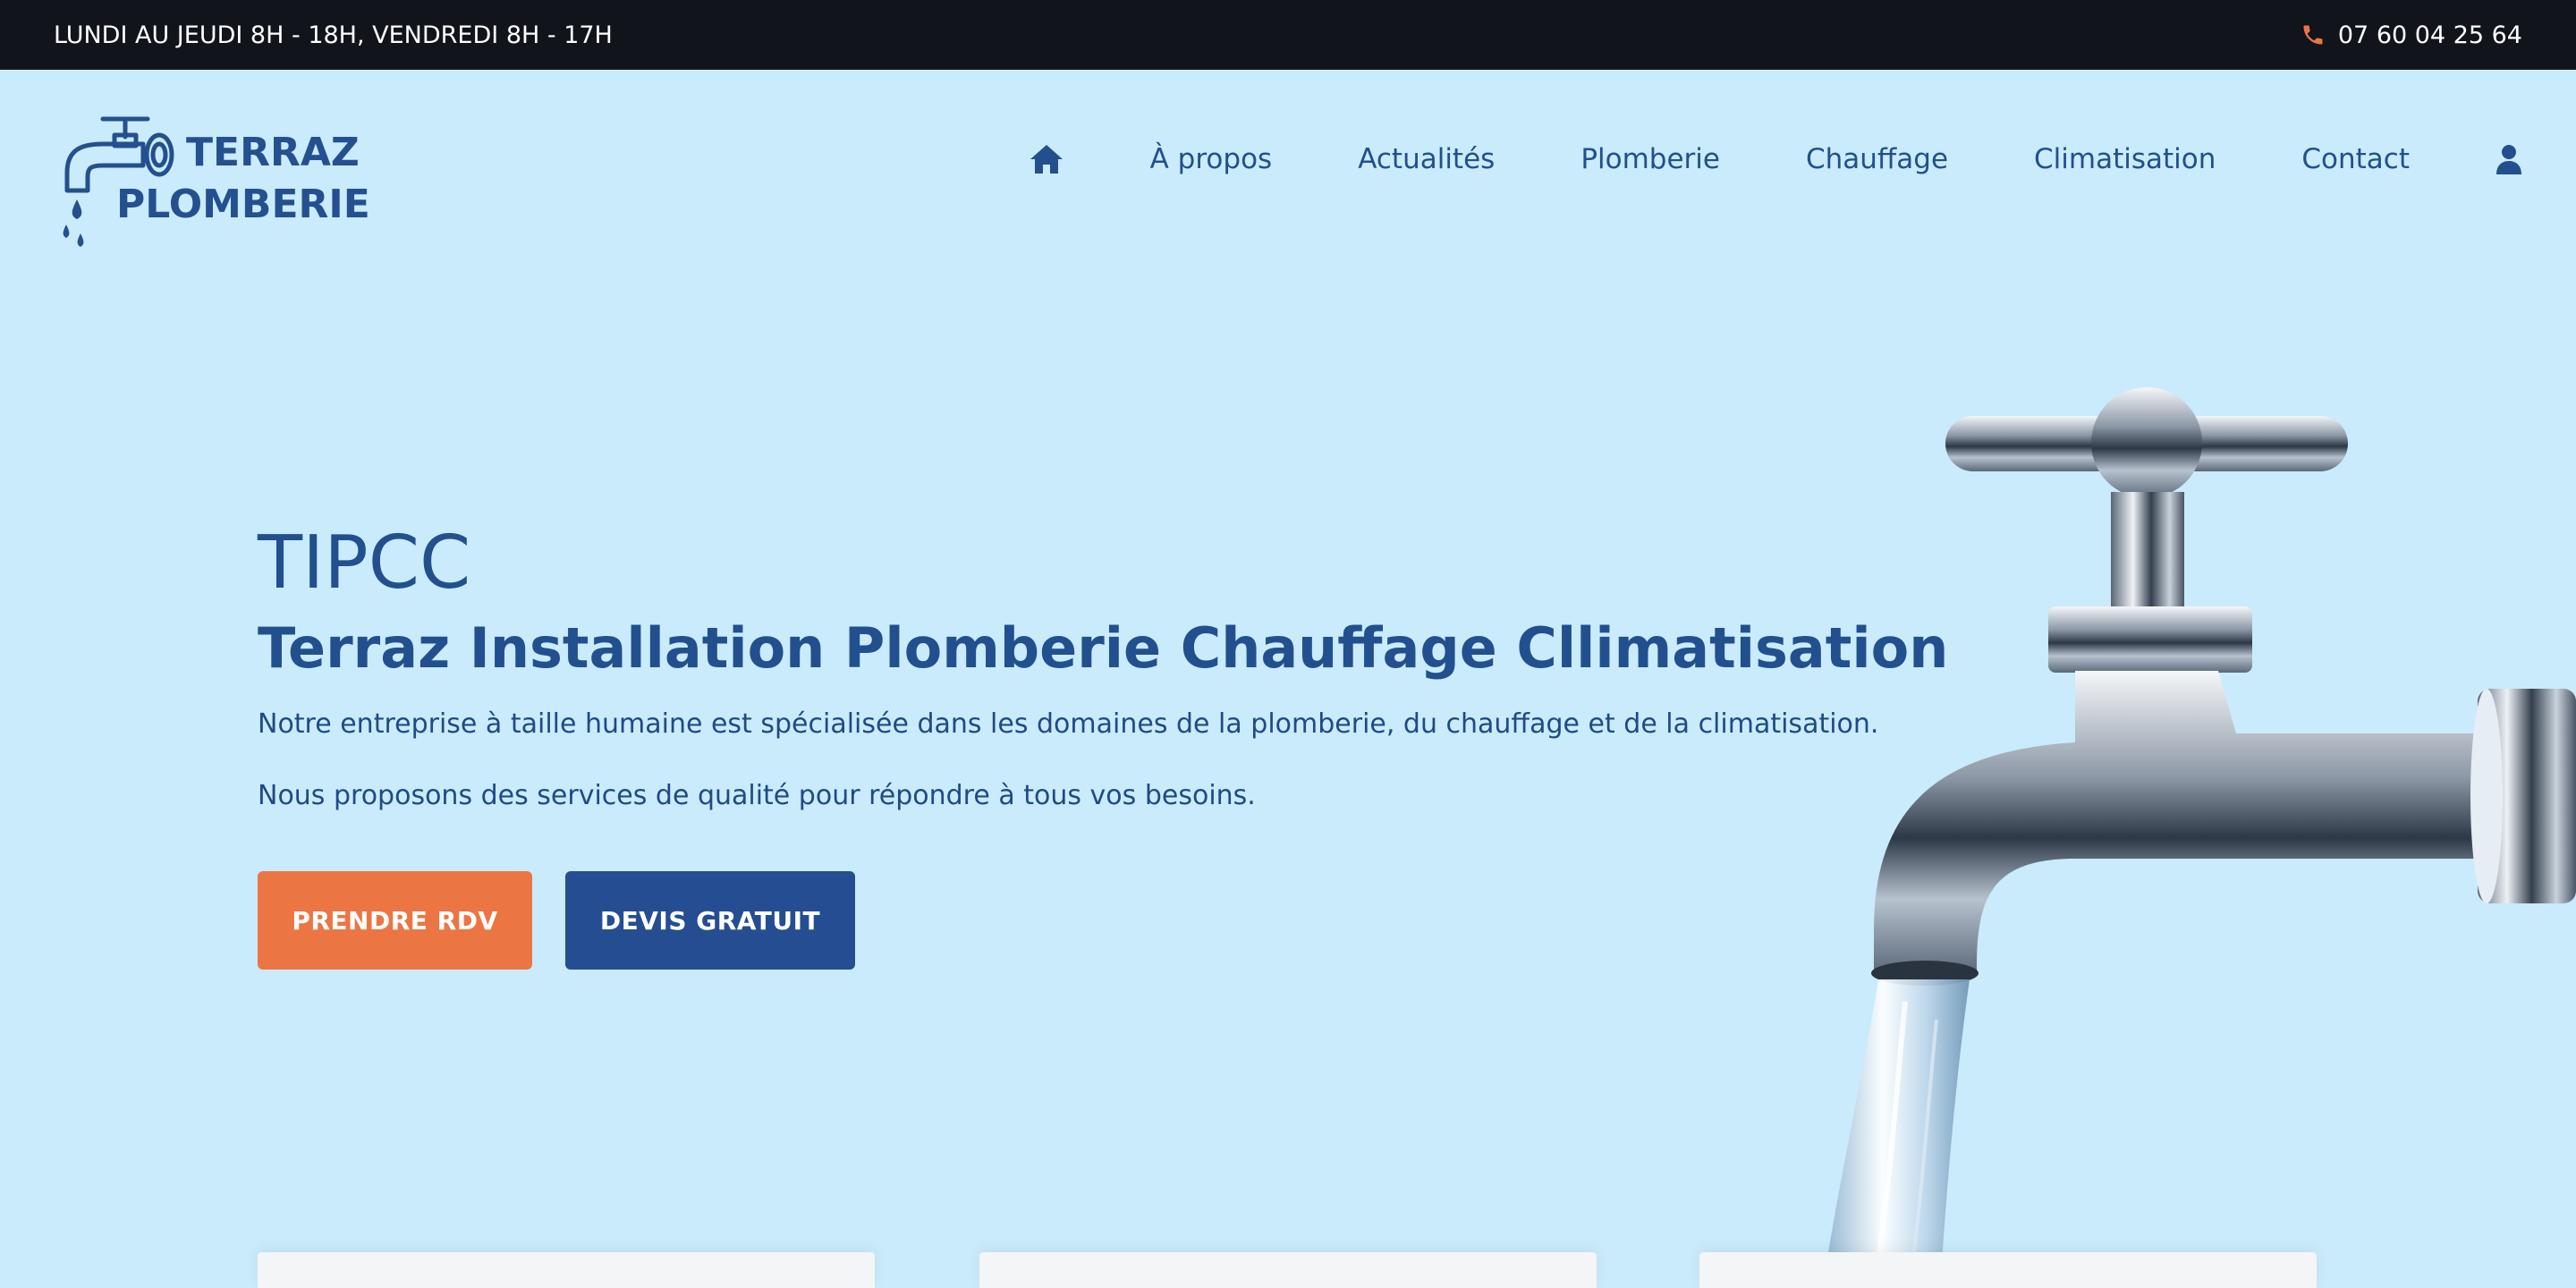  I want to click on nav-item-a-propos: À propos, so click(1211, 159).